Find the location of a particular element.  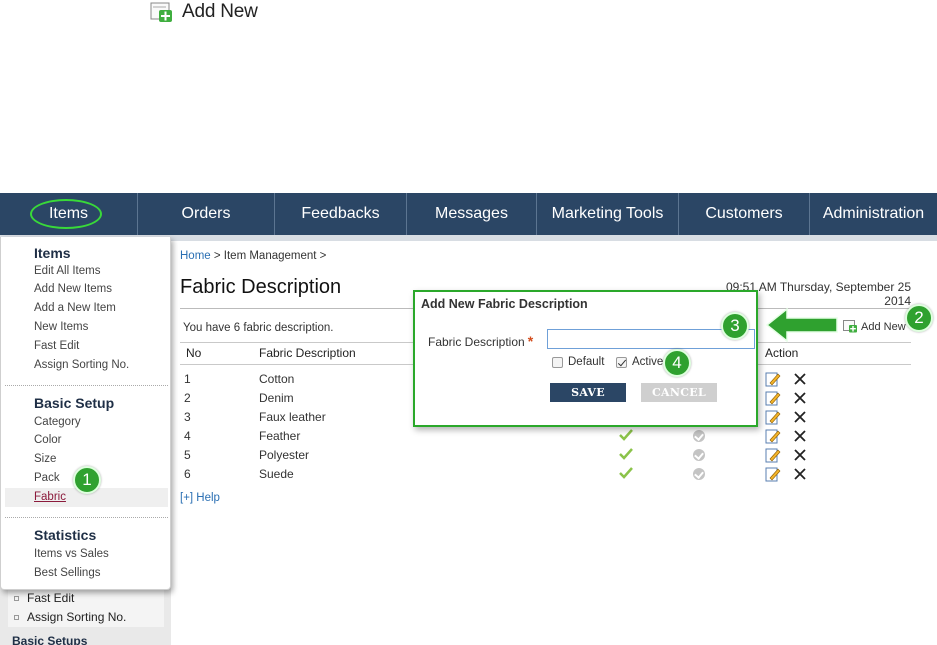

menu-item-fast-edit: Fast Edit is located at coordinates (56, 346).